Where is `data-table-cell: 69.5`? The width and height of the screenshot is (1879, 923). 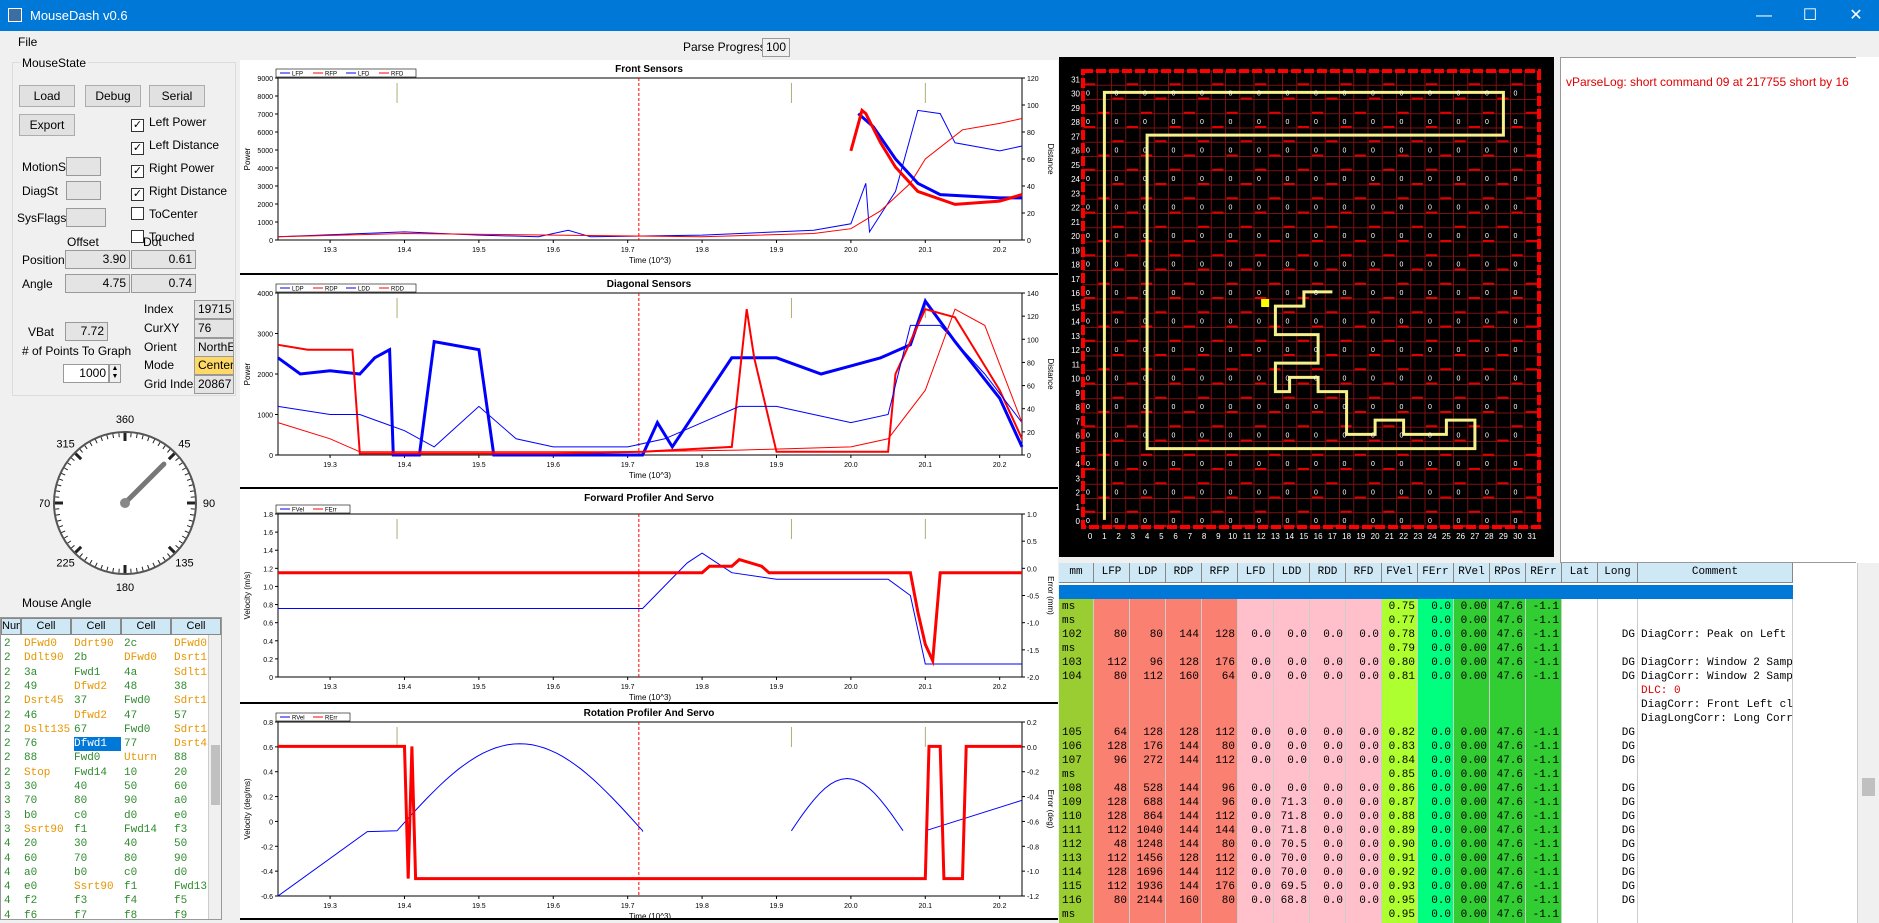
data-table-cell: 69.5 is located at coordinates (1290, 887).